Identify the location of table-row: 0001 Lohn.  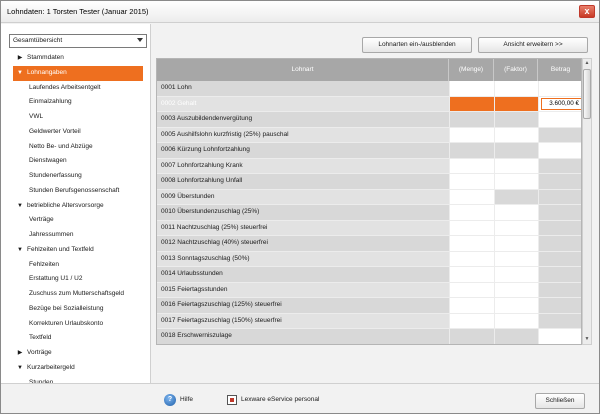
(369, 89).